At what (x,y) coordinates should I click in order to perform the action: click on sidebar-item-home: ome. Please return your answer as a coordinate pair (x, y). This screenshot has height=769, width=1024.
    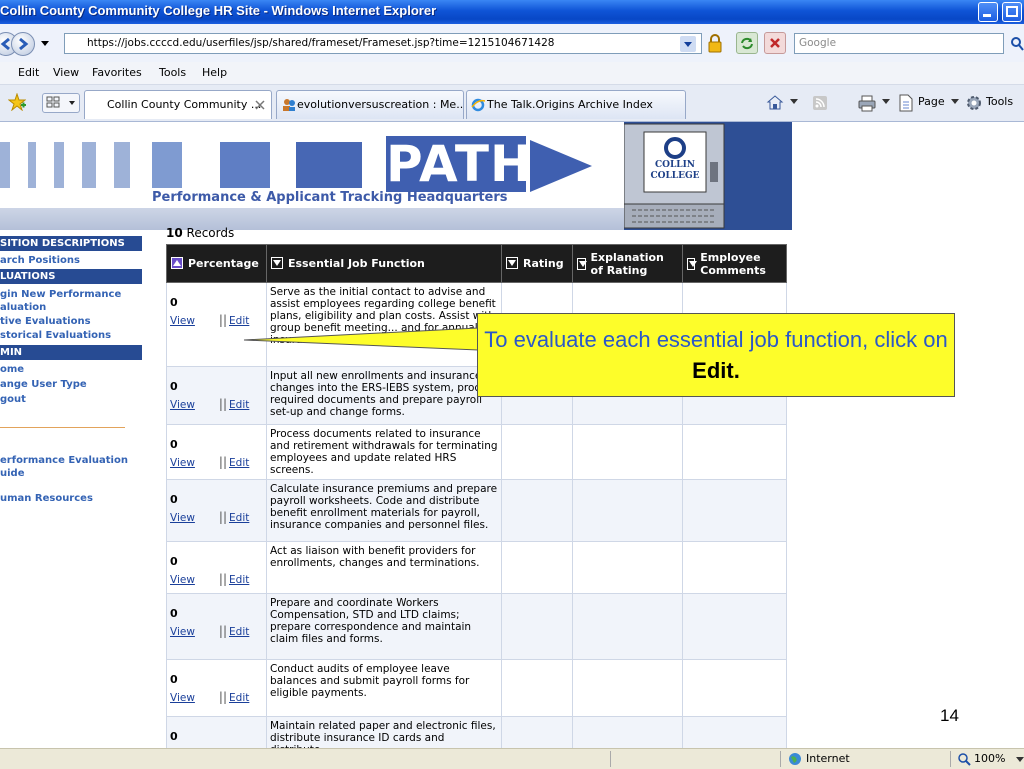
    Looking at the image, I should click on (12, 369).